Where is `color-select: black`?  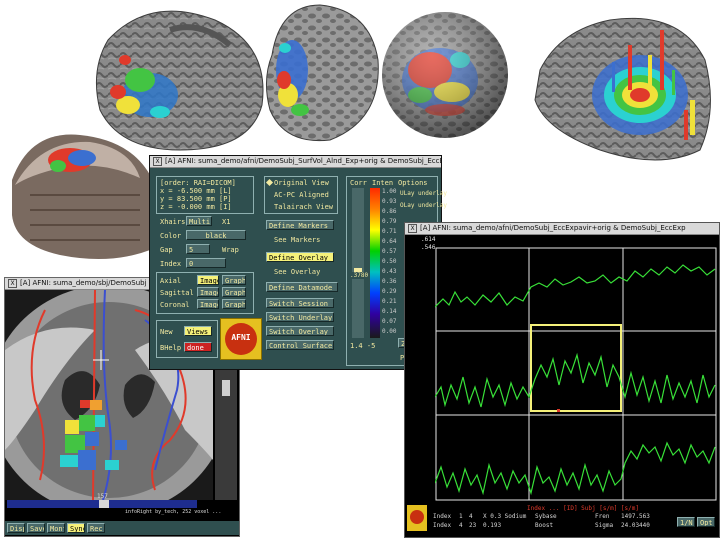 color-select: black is located at coordinates (216, 235).